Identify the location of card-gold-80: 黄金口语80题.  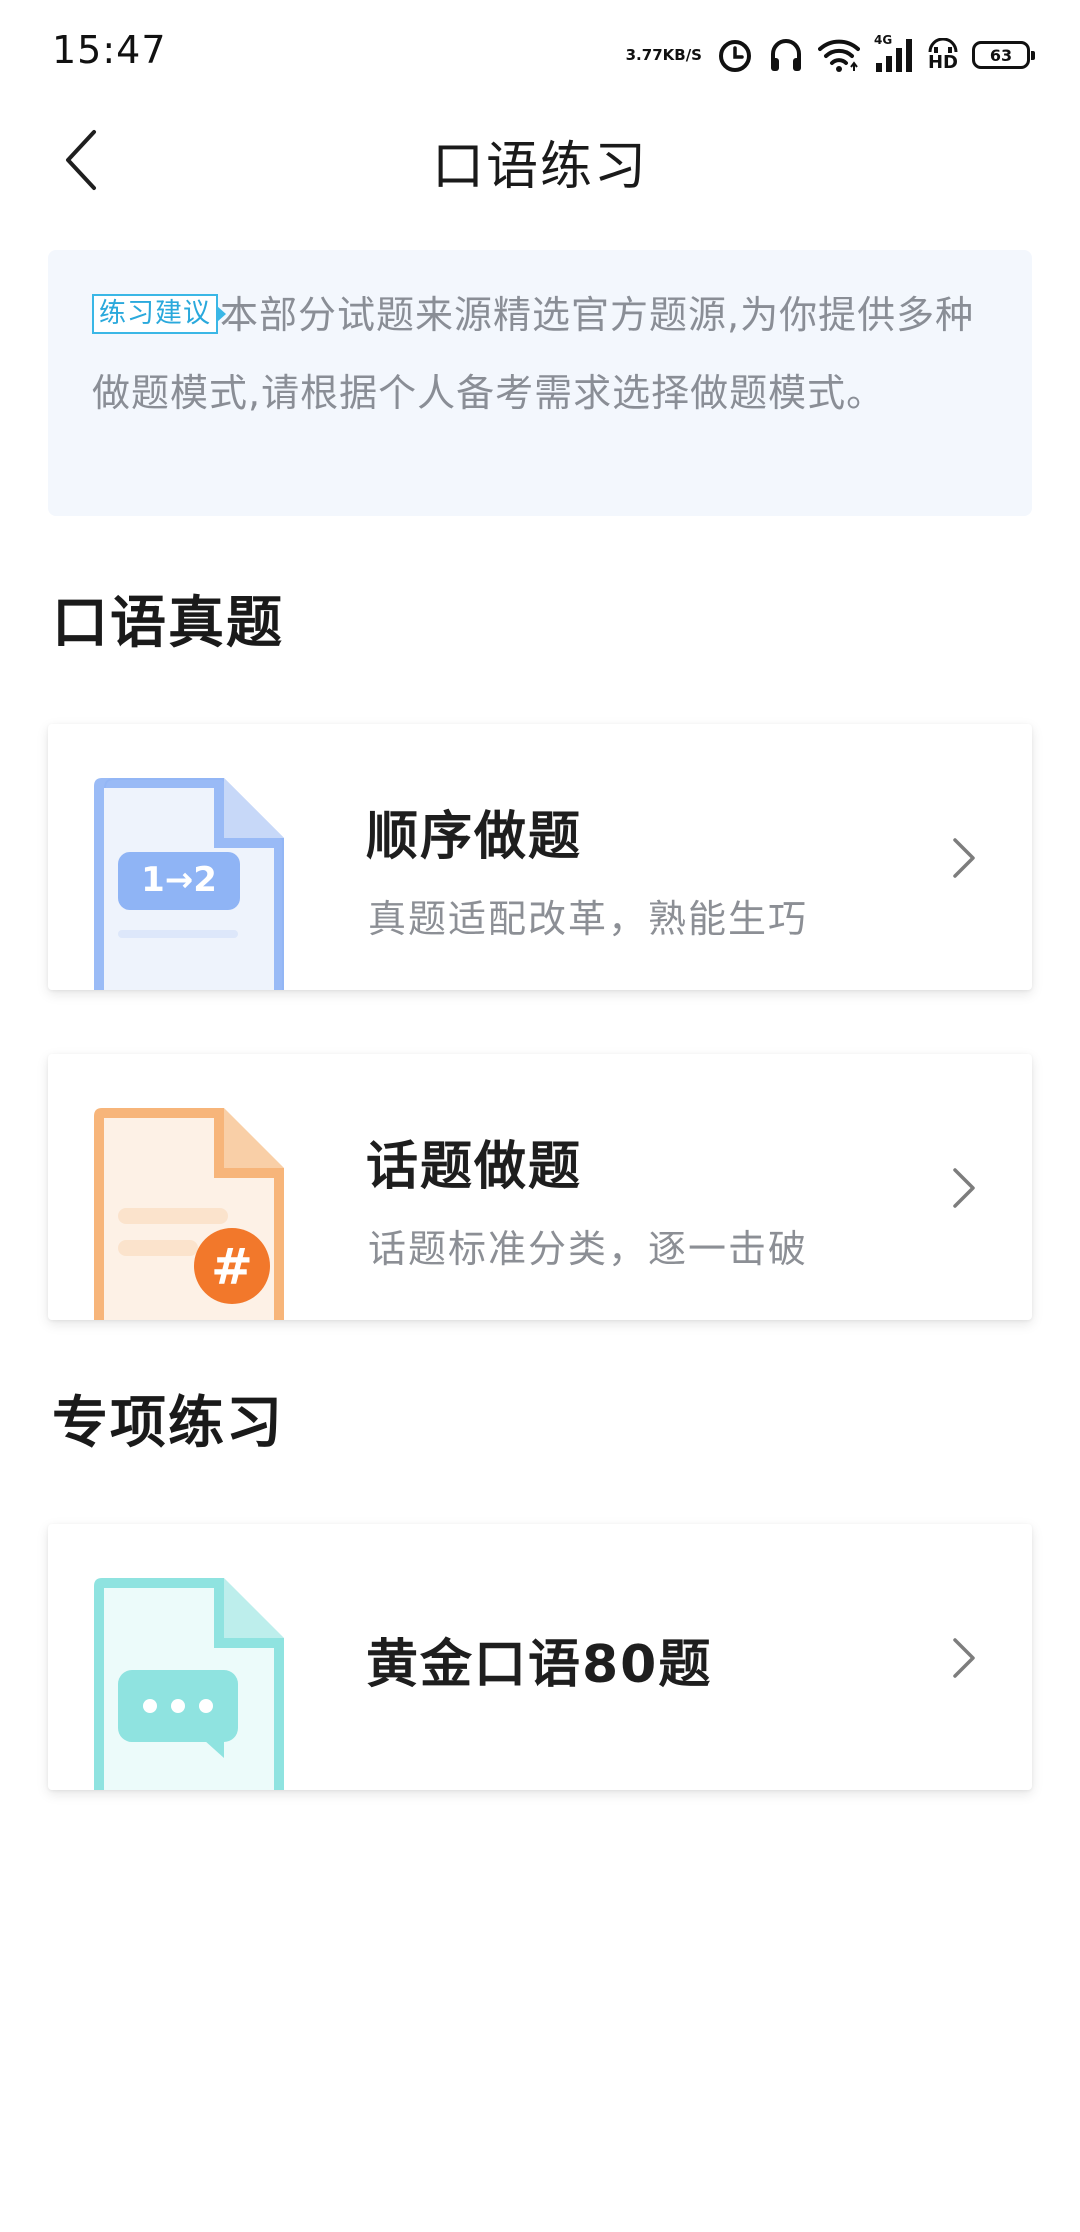
(540, 1657).